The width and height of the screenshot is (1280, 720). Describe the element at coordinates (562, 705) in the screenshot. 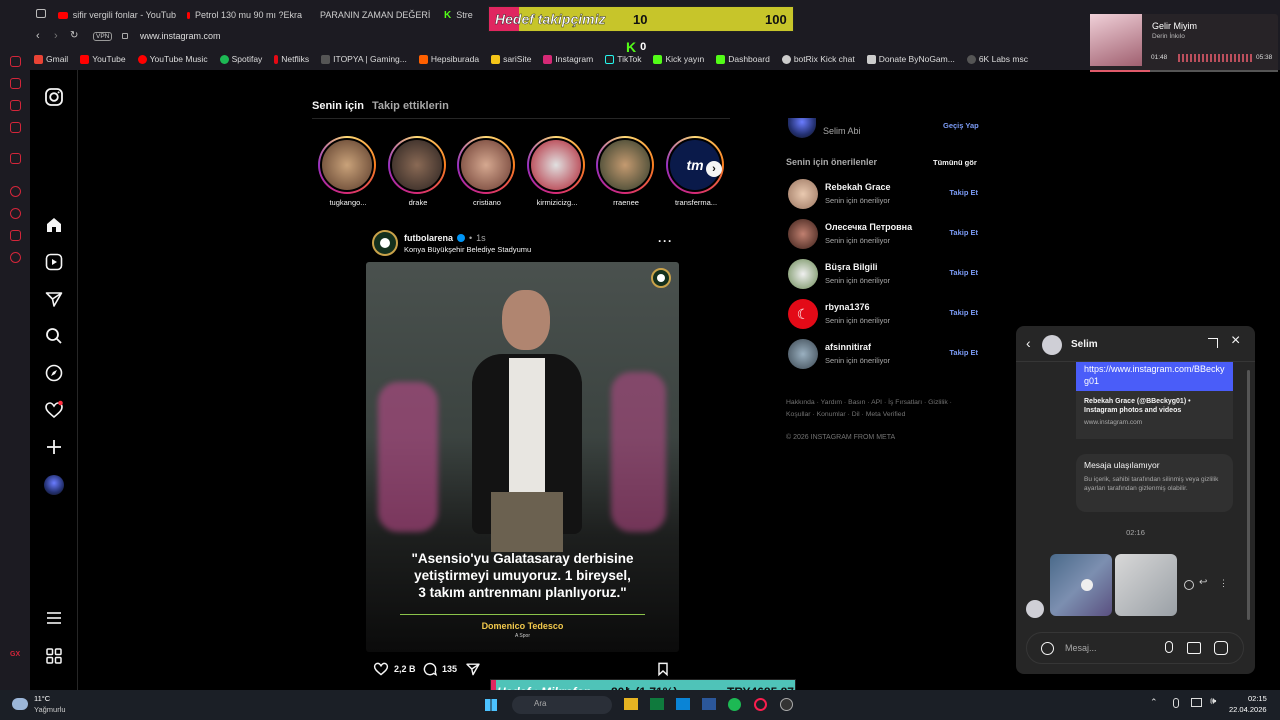

I see `taskbar-search: Ara` at that location.